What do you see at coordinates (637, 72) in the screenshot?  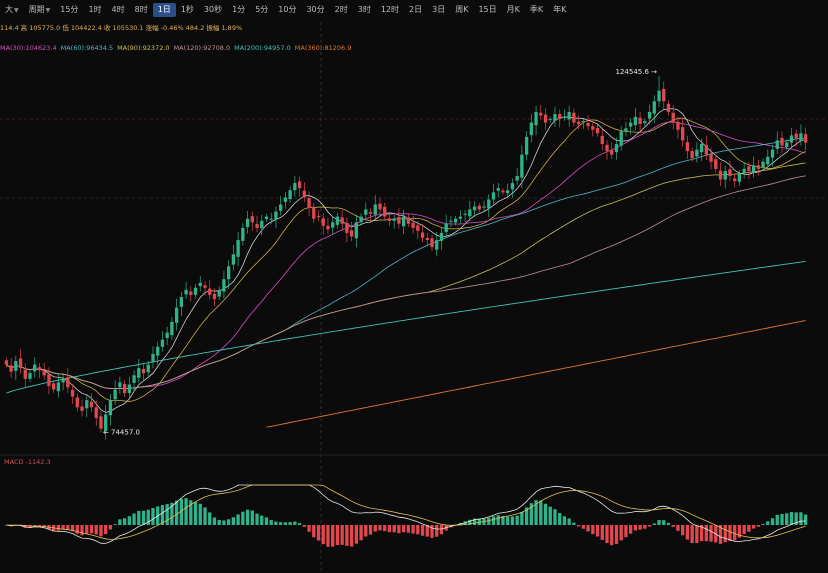 I see `high-annotation: 124545.6 →` at bounding box center [637, 72].